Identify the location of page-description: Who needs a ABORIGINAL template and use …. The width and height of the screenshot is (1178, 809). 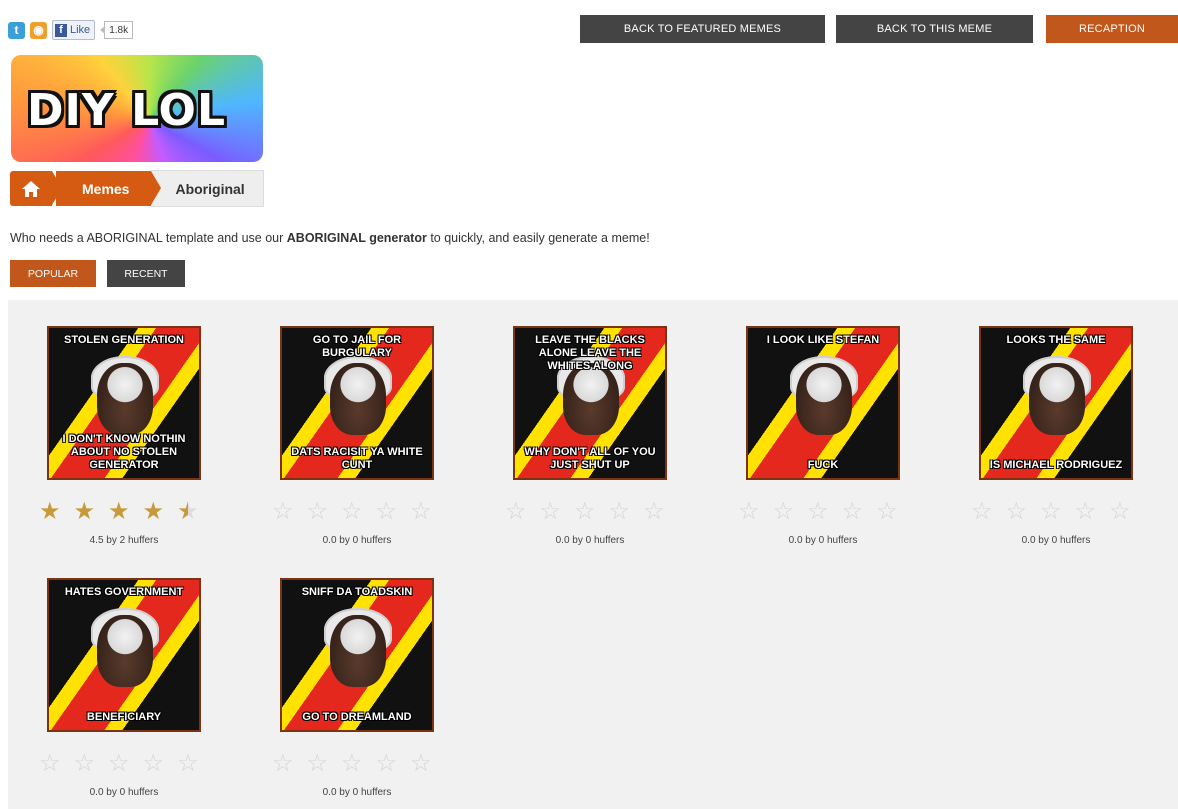
(330, 238).